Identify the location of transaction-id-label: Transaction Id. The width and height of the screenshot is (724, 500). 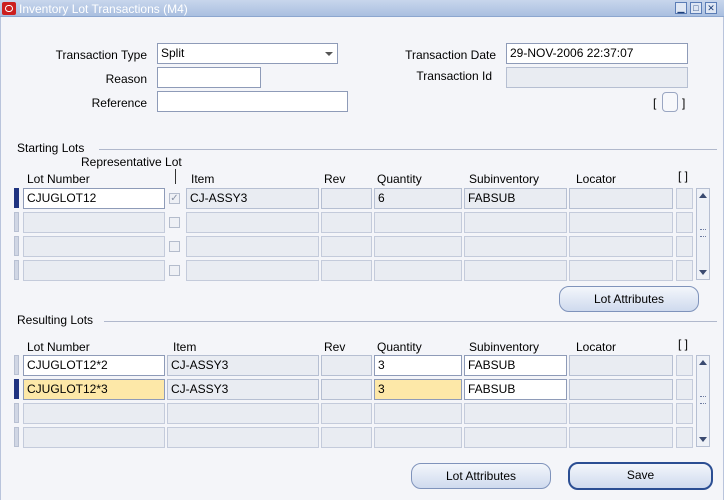
(454, 76).